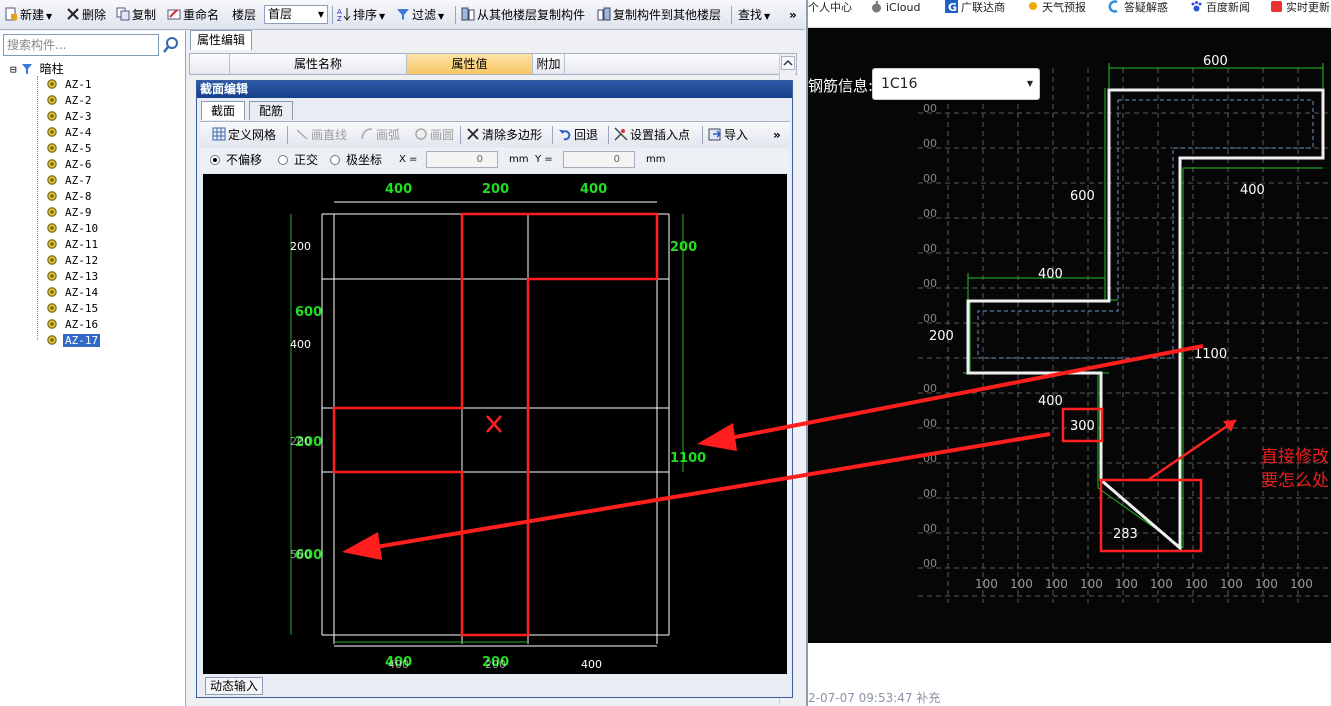  What do you see at coordinates (788, 63) in the screenshot?
I see `scroll-up-icon` at bounding box center [788, 63].